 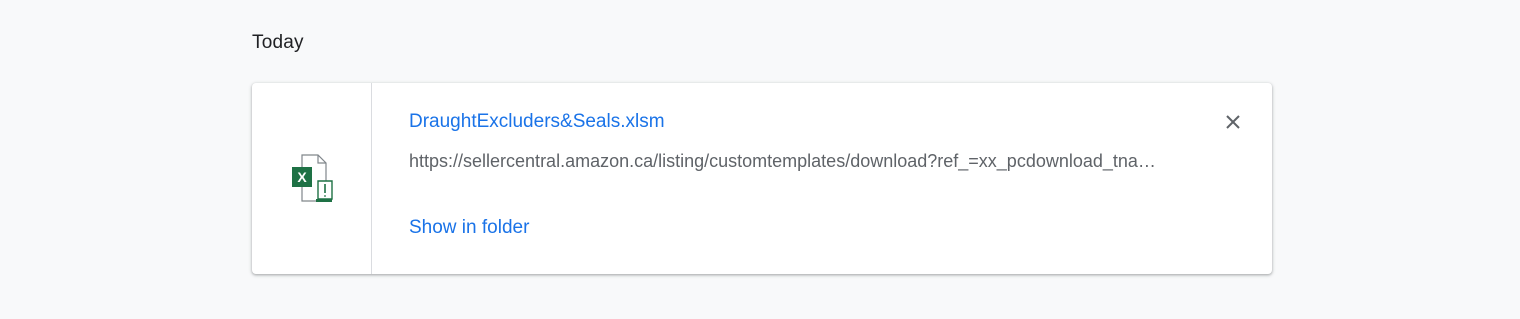 What do you see at coordinates (537, 122) in the screenshot?
I see `file-name-link: DraughtExcluders&Seals.xlsm` at bounding box center [537, 122].